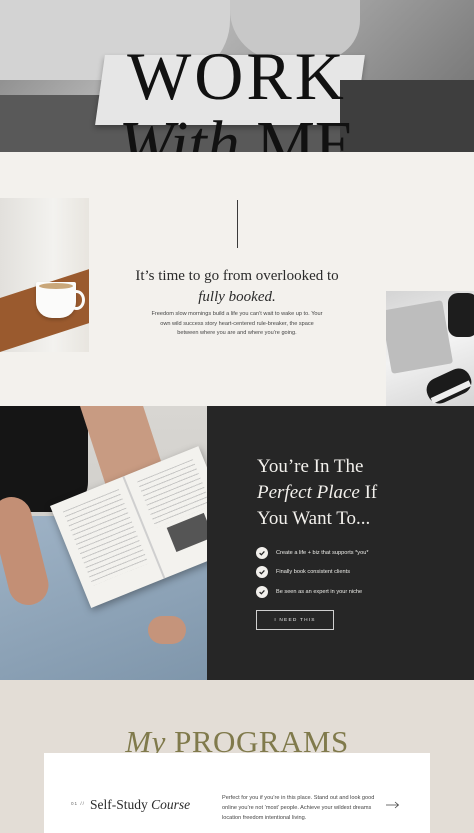  I want to click on hand, so click(167, 630).